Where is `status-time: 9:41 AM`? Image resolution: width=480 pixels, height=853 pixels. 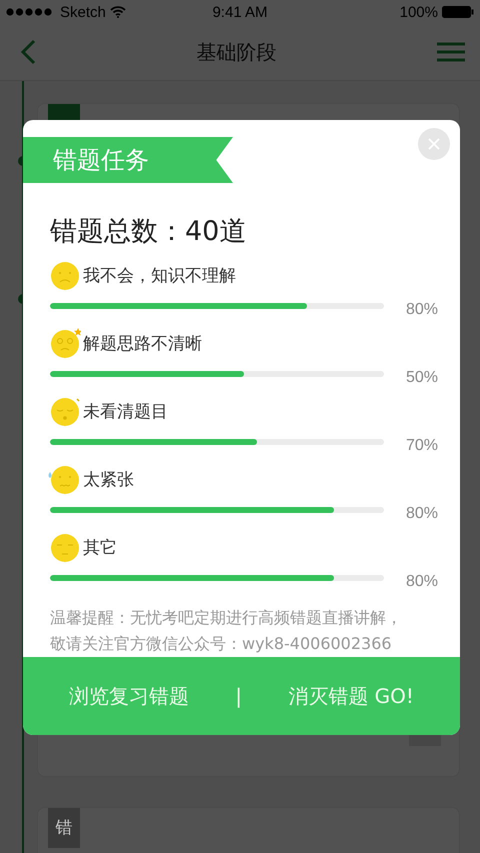
status-time: 9:41 AM is located at coordinates (240, 12).